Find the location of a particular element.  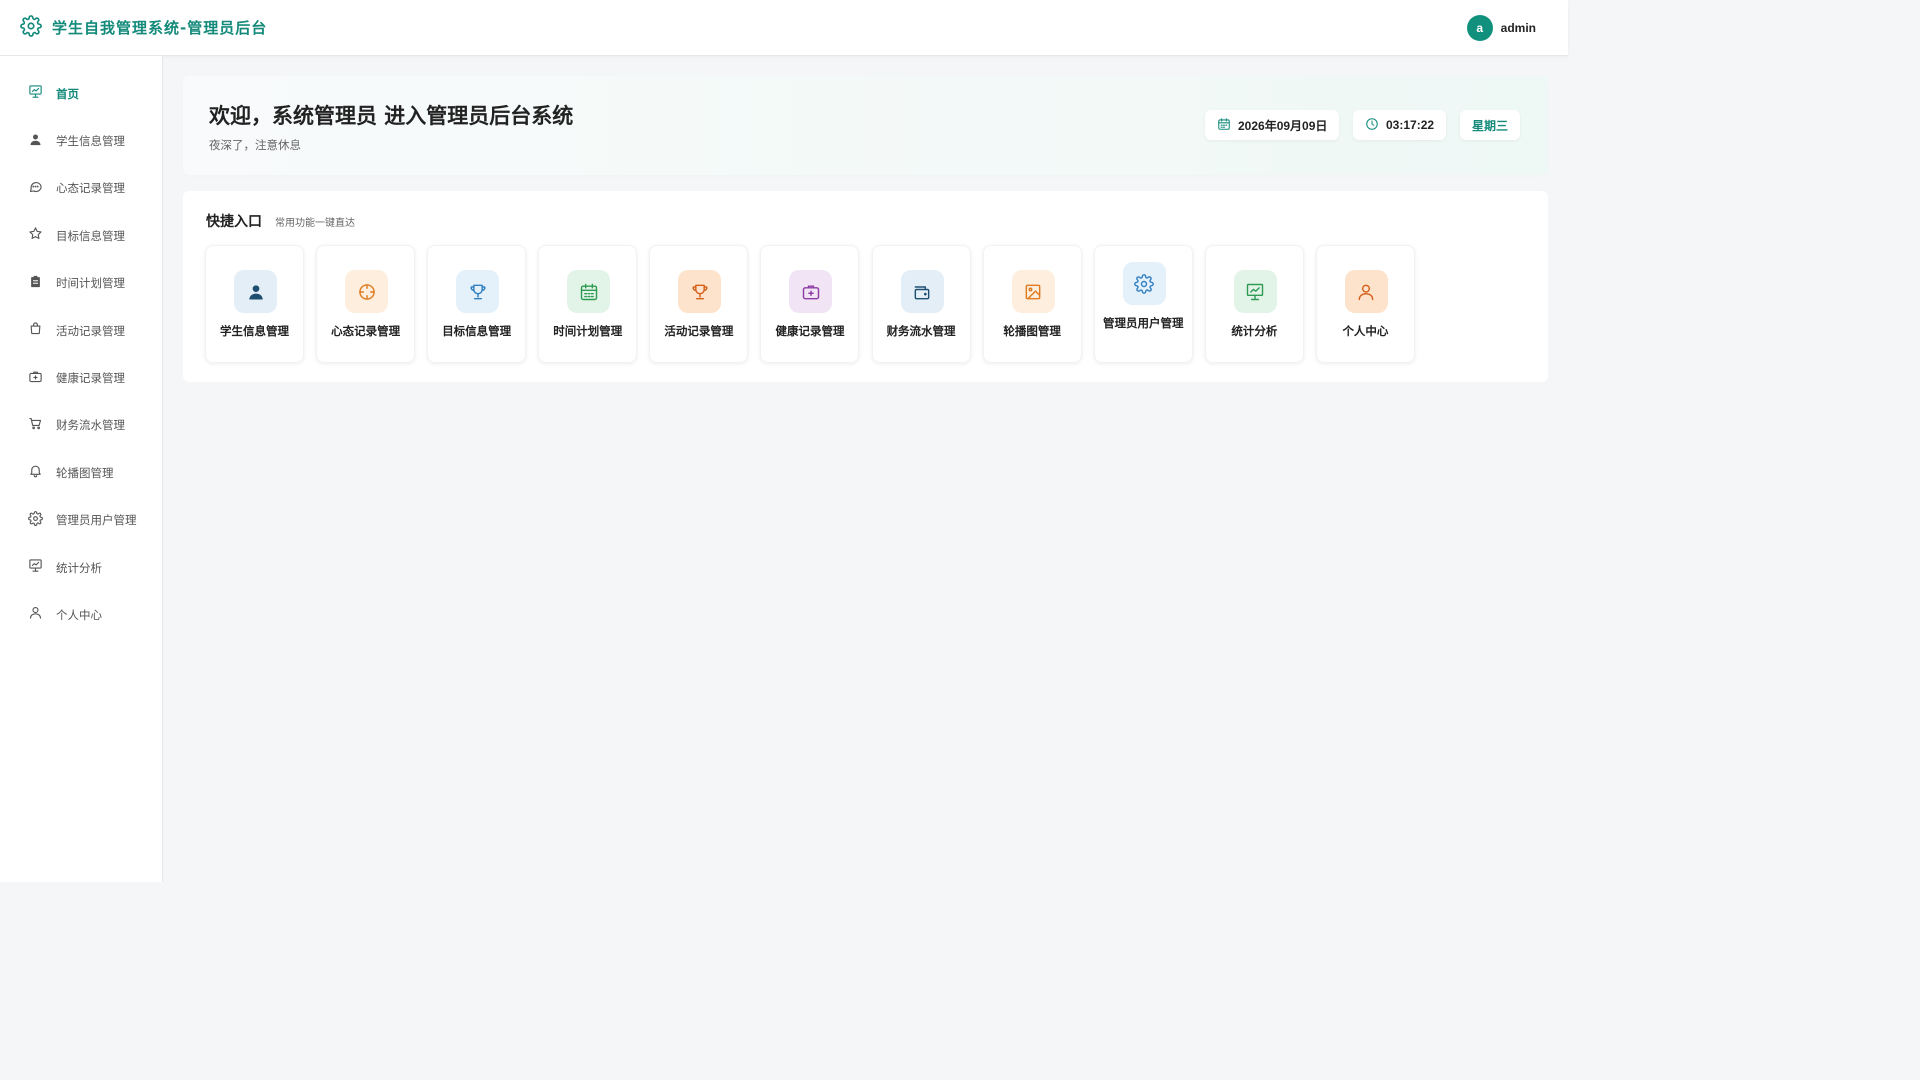

clock-icon is located at coordinates (1375, 125).